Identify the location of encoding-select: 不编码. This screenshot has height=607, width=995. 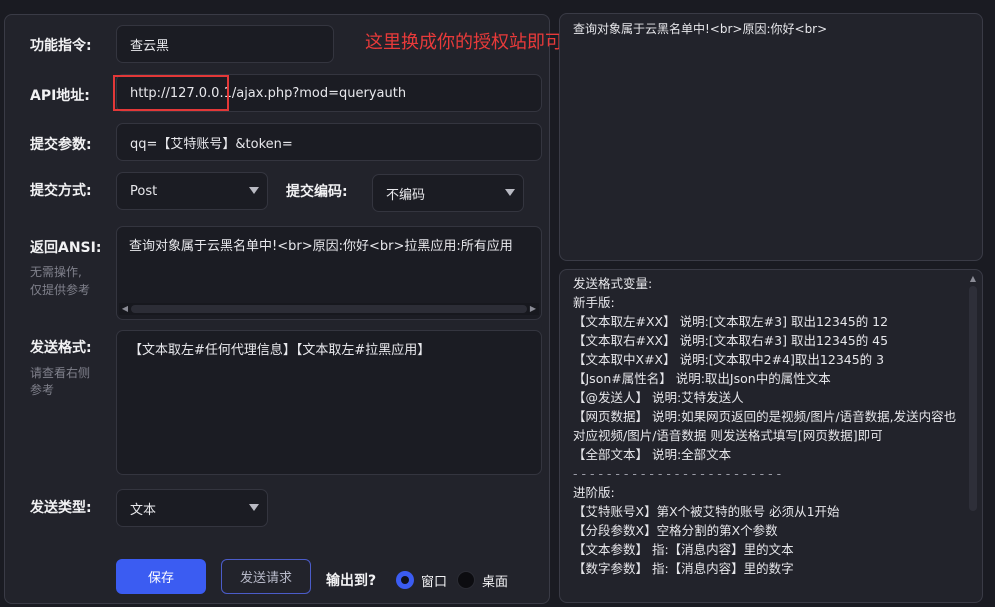
(448, 193).